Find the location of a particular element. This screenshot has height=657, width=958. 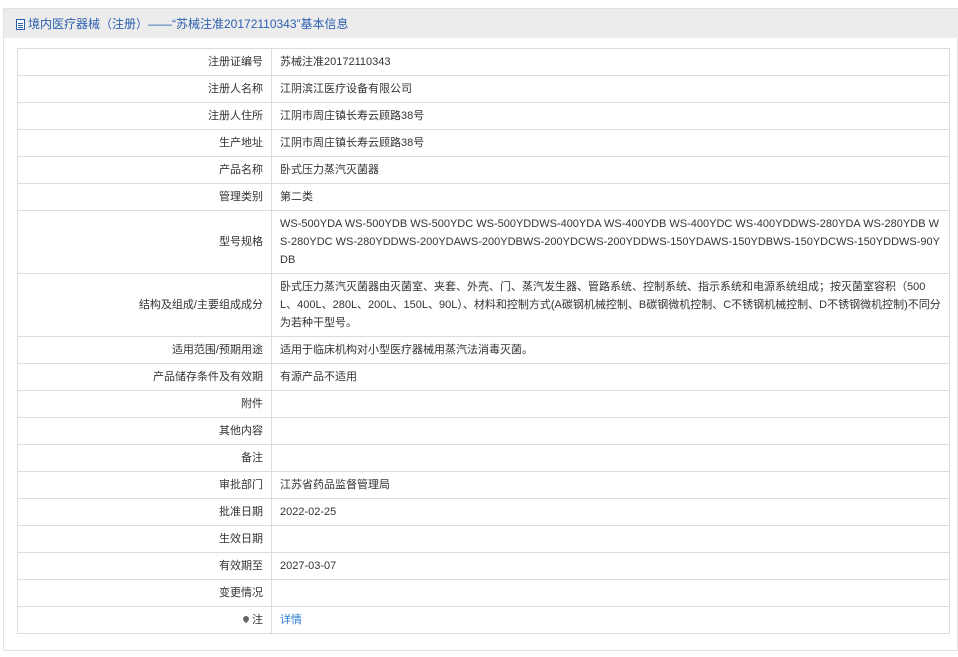

field-label: 管理类别 is located at coordinates (144, 197).